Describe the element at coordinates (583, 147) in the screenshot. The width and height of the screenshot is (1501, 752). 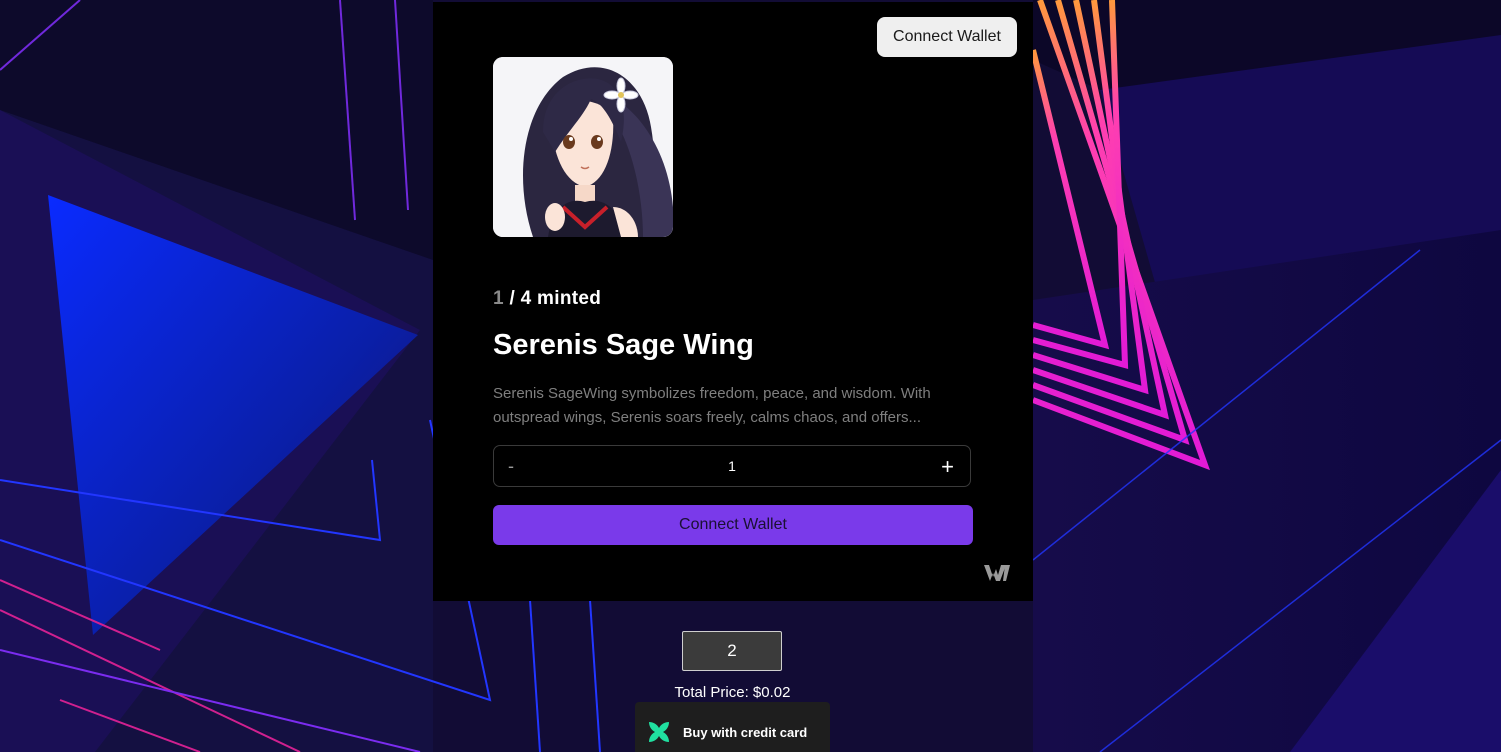
I see `nft-image` at that location.